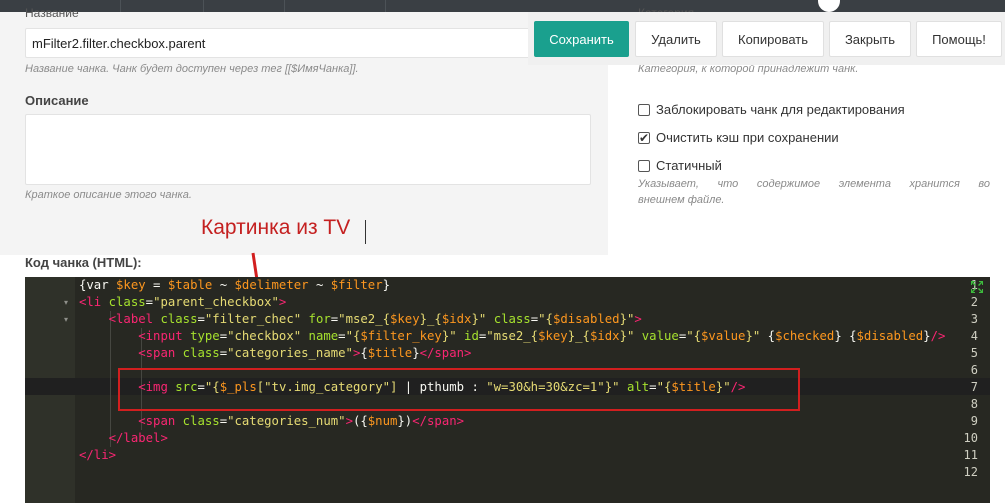 The height and width of the screenshot is (503, 1005). Describe the element at coordinates (676, 39) in the screenshot. I see `delete-button: Удалить` at that location.